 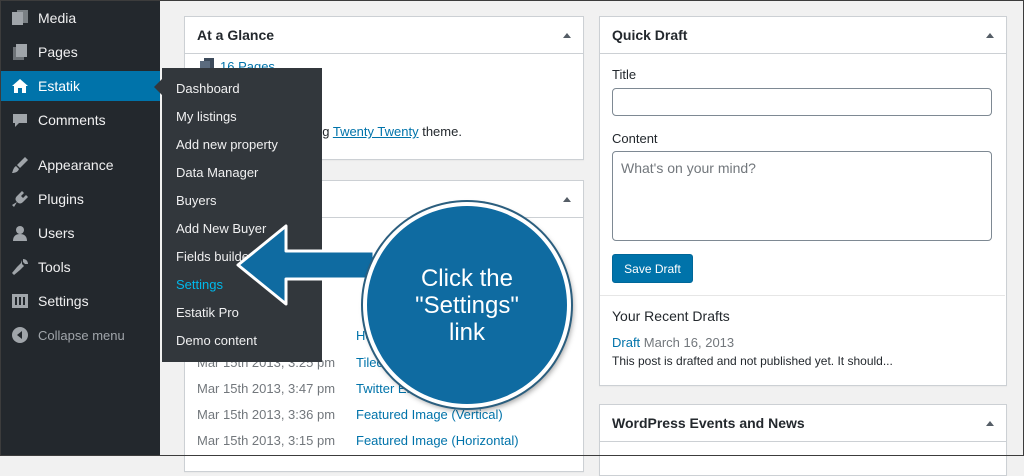 I want to click on sidebar-item-label: Users, so click(x=56, y=233).